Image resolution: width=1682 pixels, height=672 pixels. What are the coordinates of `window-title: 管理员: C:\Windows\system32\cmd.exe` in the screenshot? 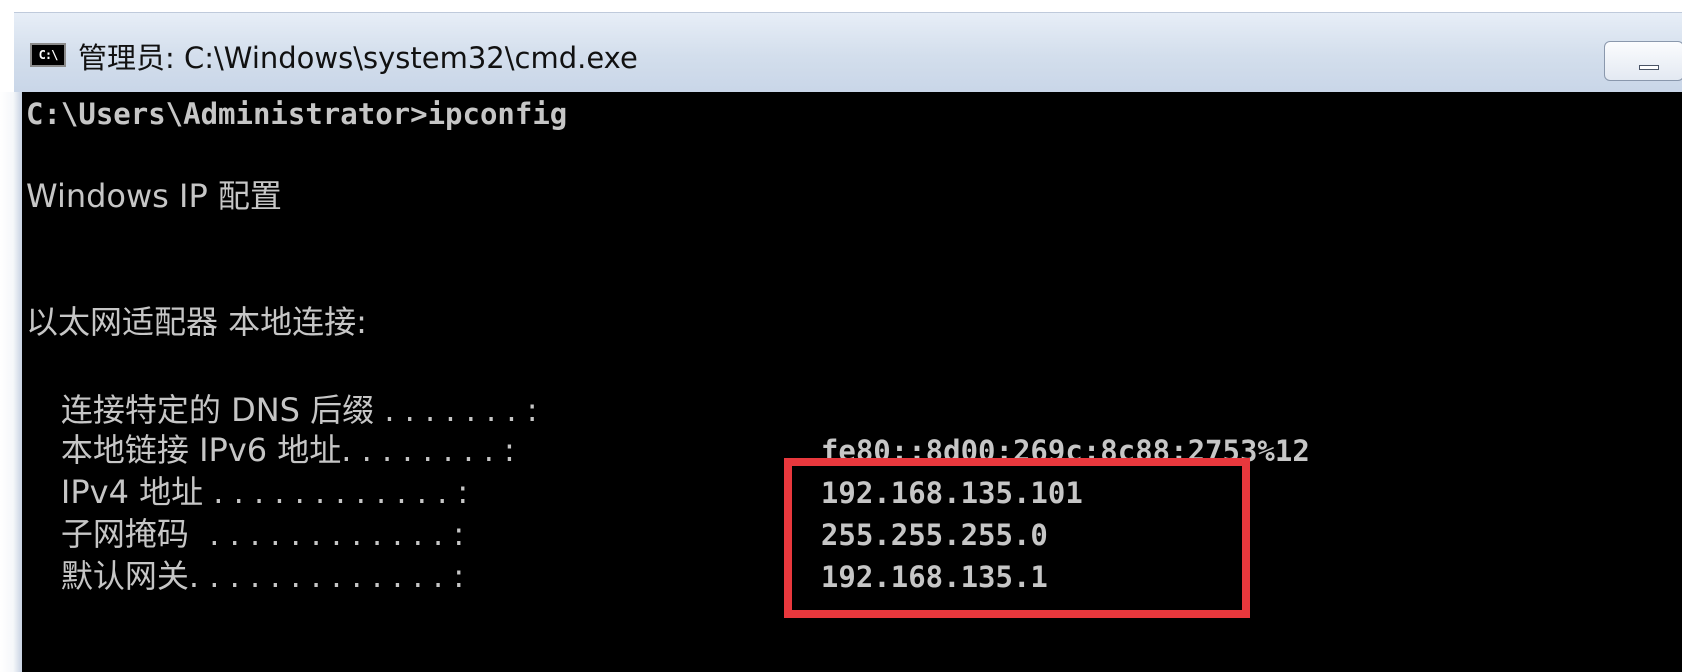 It's located at (358, 58).